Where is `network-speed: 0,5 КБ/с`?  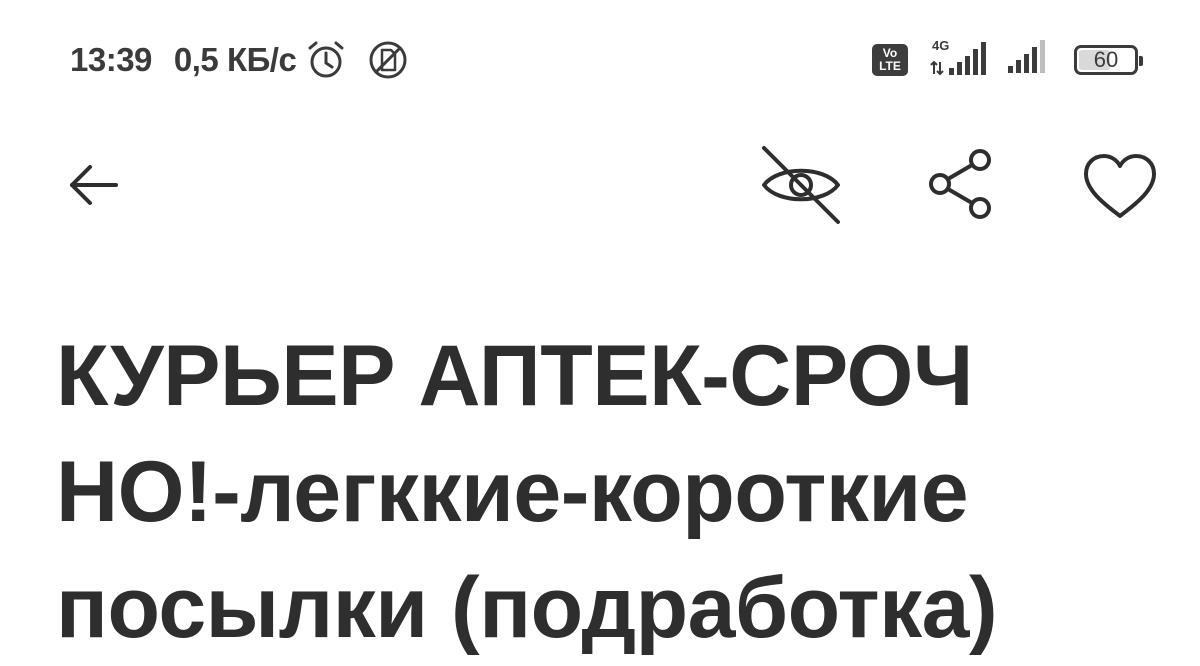 network-speed: 0,5 КБ/с is located at coordinates (235, 59).